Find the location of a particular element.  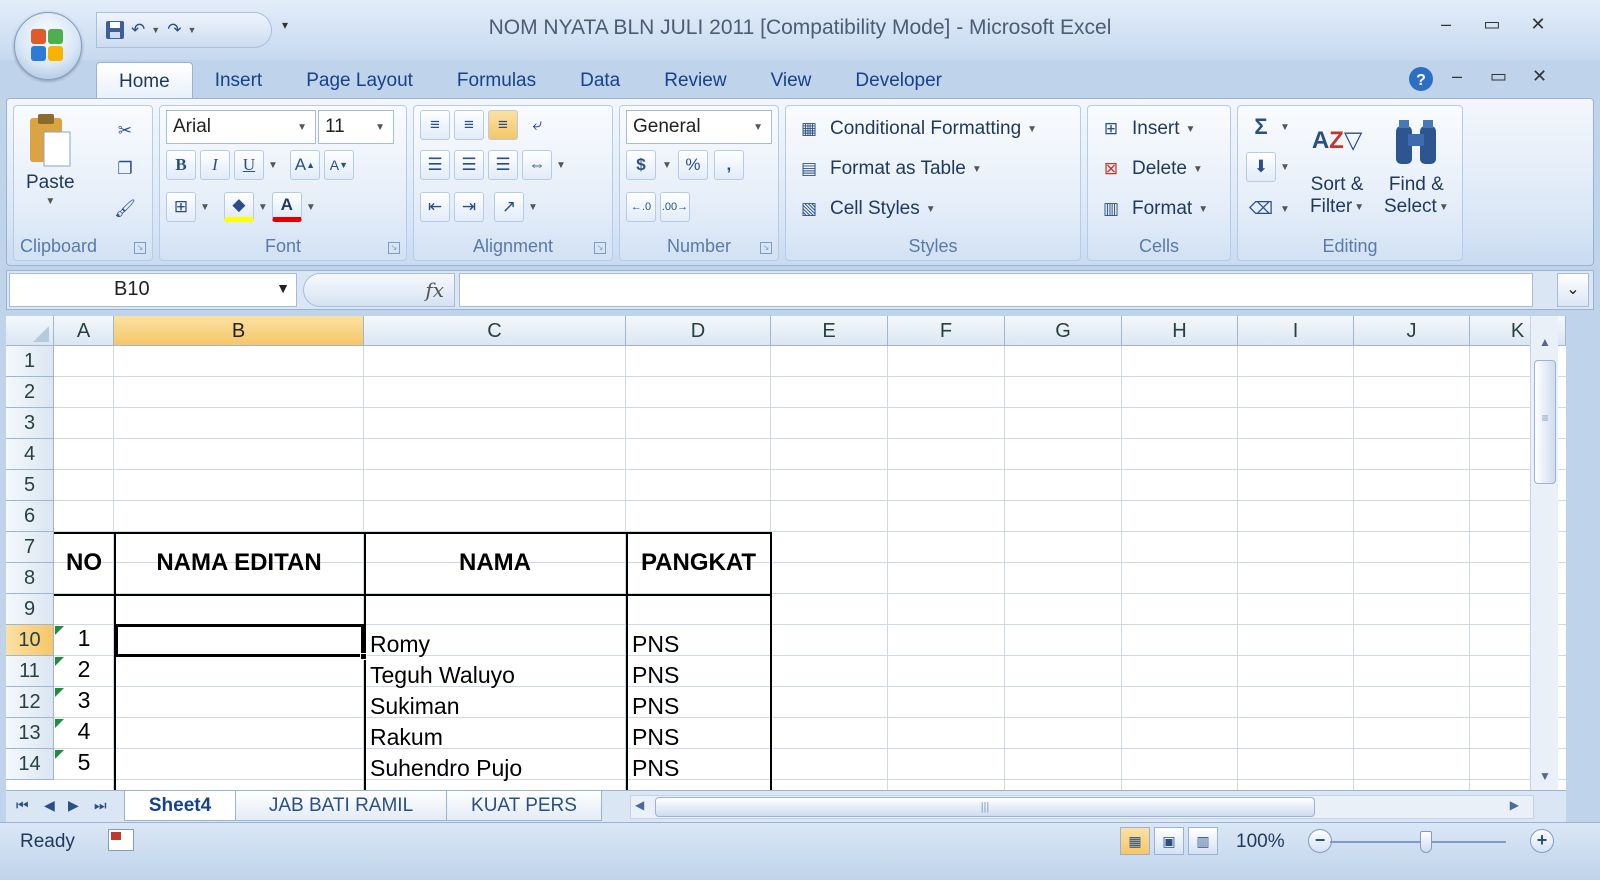

zoom-slider-track is located at coordinates (1418, 842).